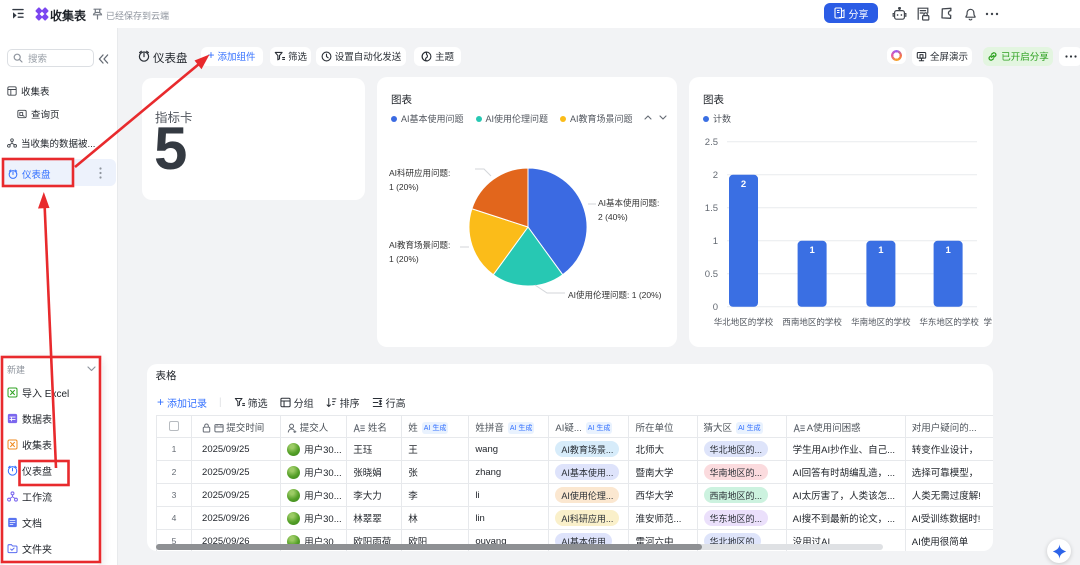  What do you see at coordinates (744, 322) in the screenshot?
I see `svg-text: 华北地区的学校` at bounding box center [744, 322].